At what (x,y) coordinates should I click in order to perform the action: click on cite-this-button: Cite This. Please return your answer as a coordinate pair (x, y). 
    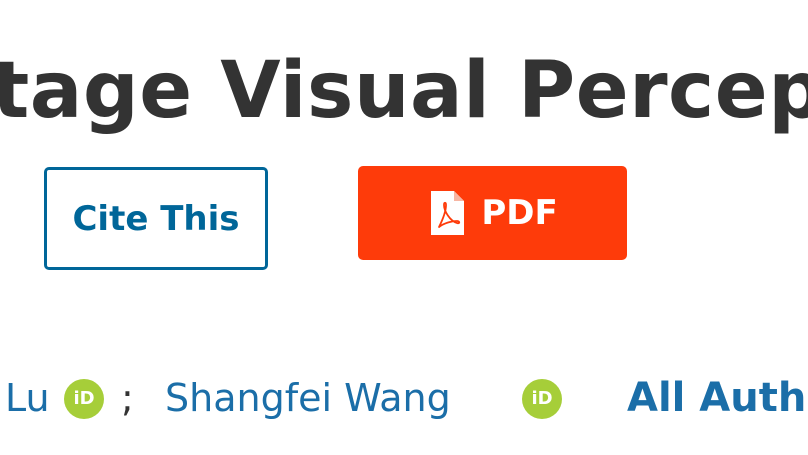
    Looking at the image, I should click on (156, 218).